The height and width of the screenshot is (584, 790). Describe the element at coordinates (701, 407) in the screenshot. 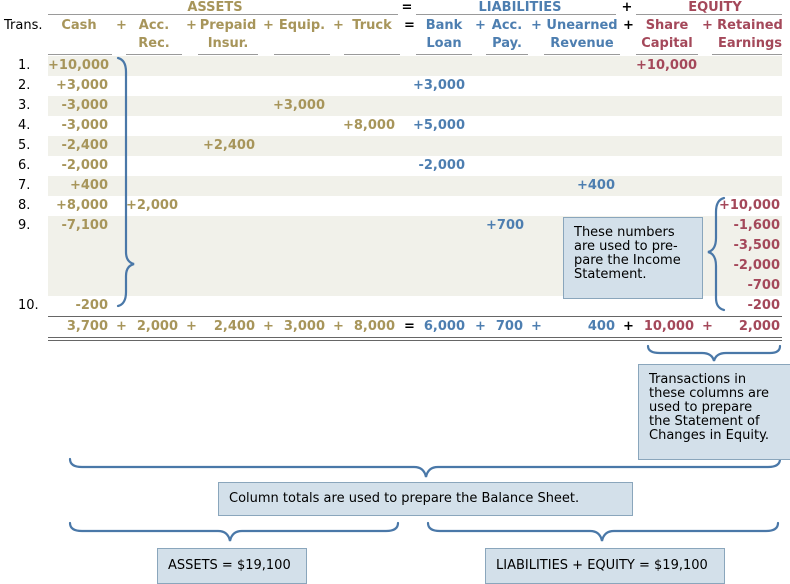

I see `note-line: used to prepare` at that location.